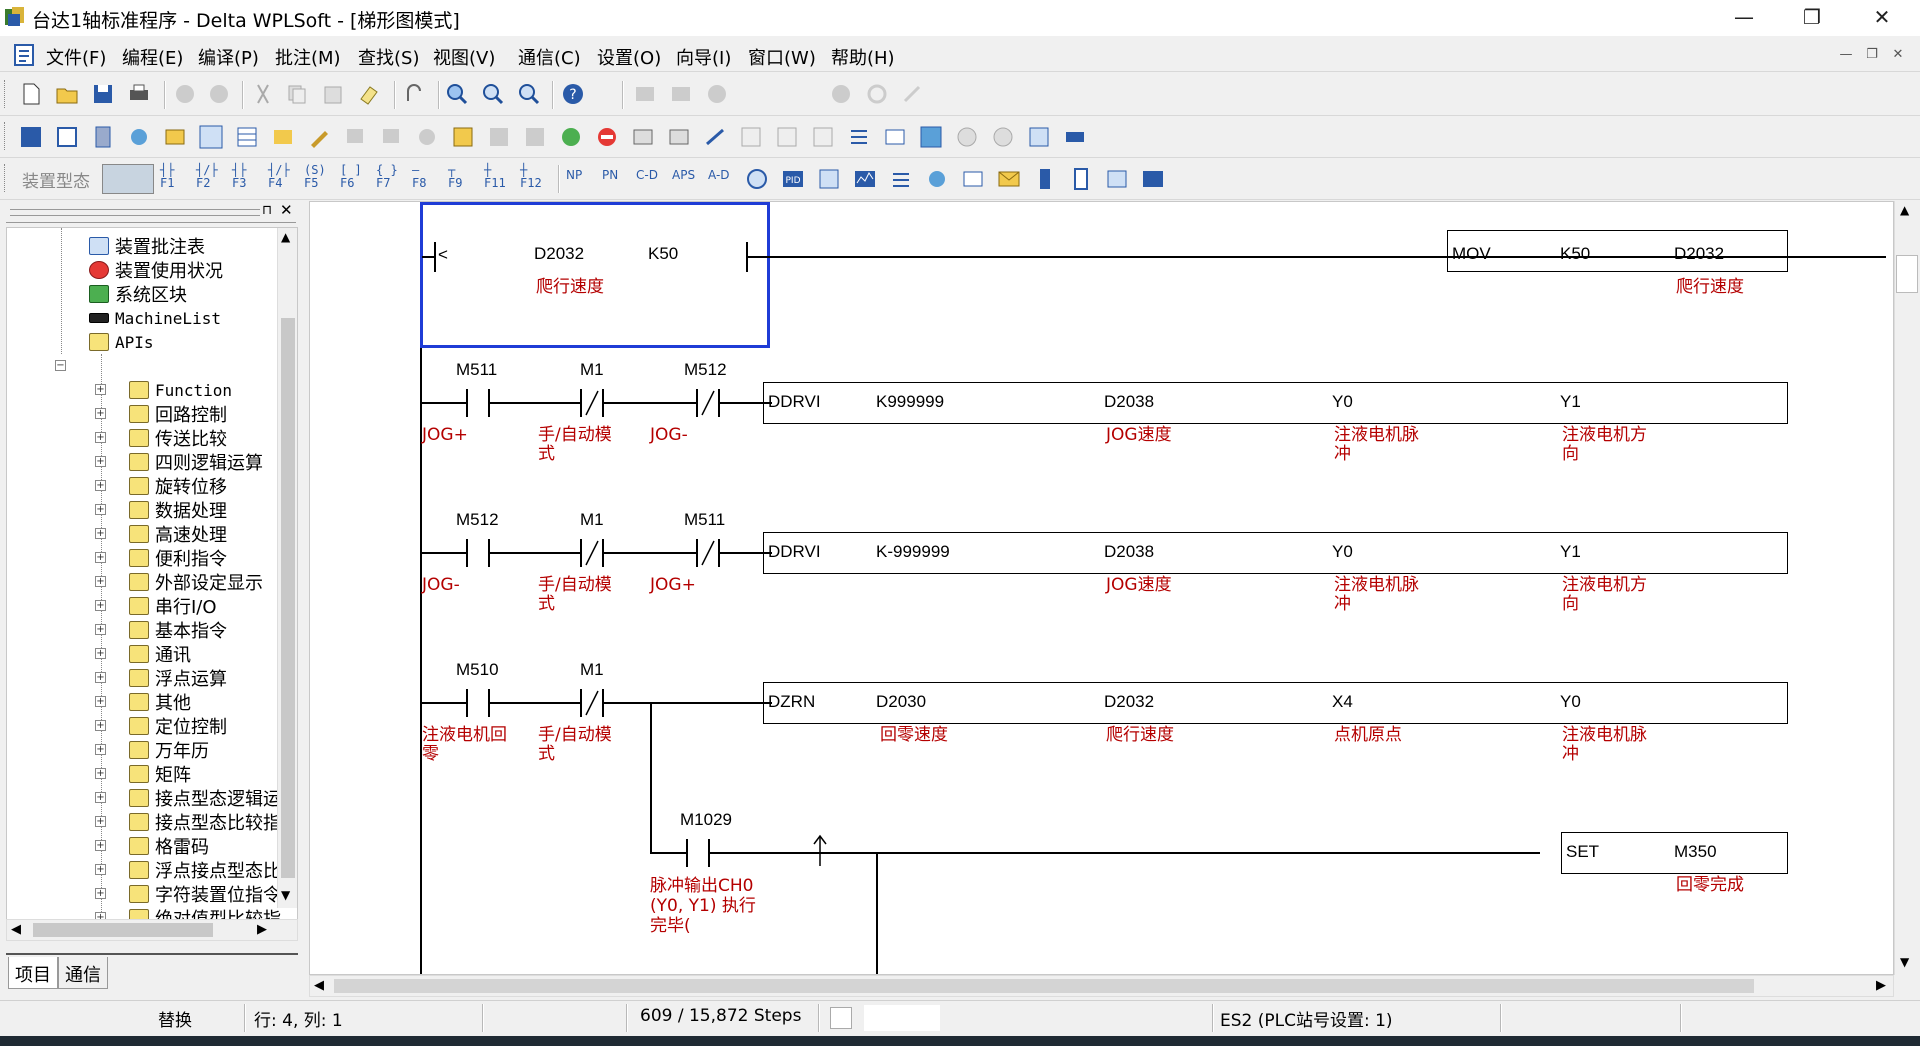  What do you see at coordinates (180, 390) in the screenshot?
I see `tree-item-function: Function` at bounding box center [180, 390].